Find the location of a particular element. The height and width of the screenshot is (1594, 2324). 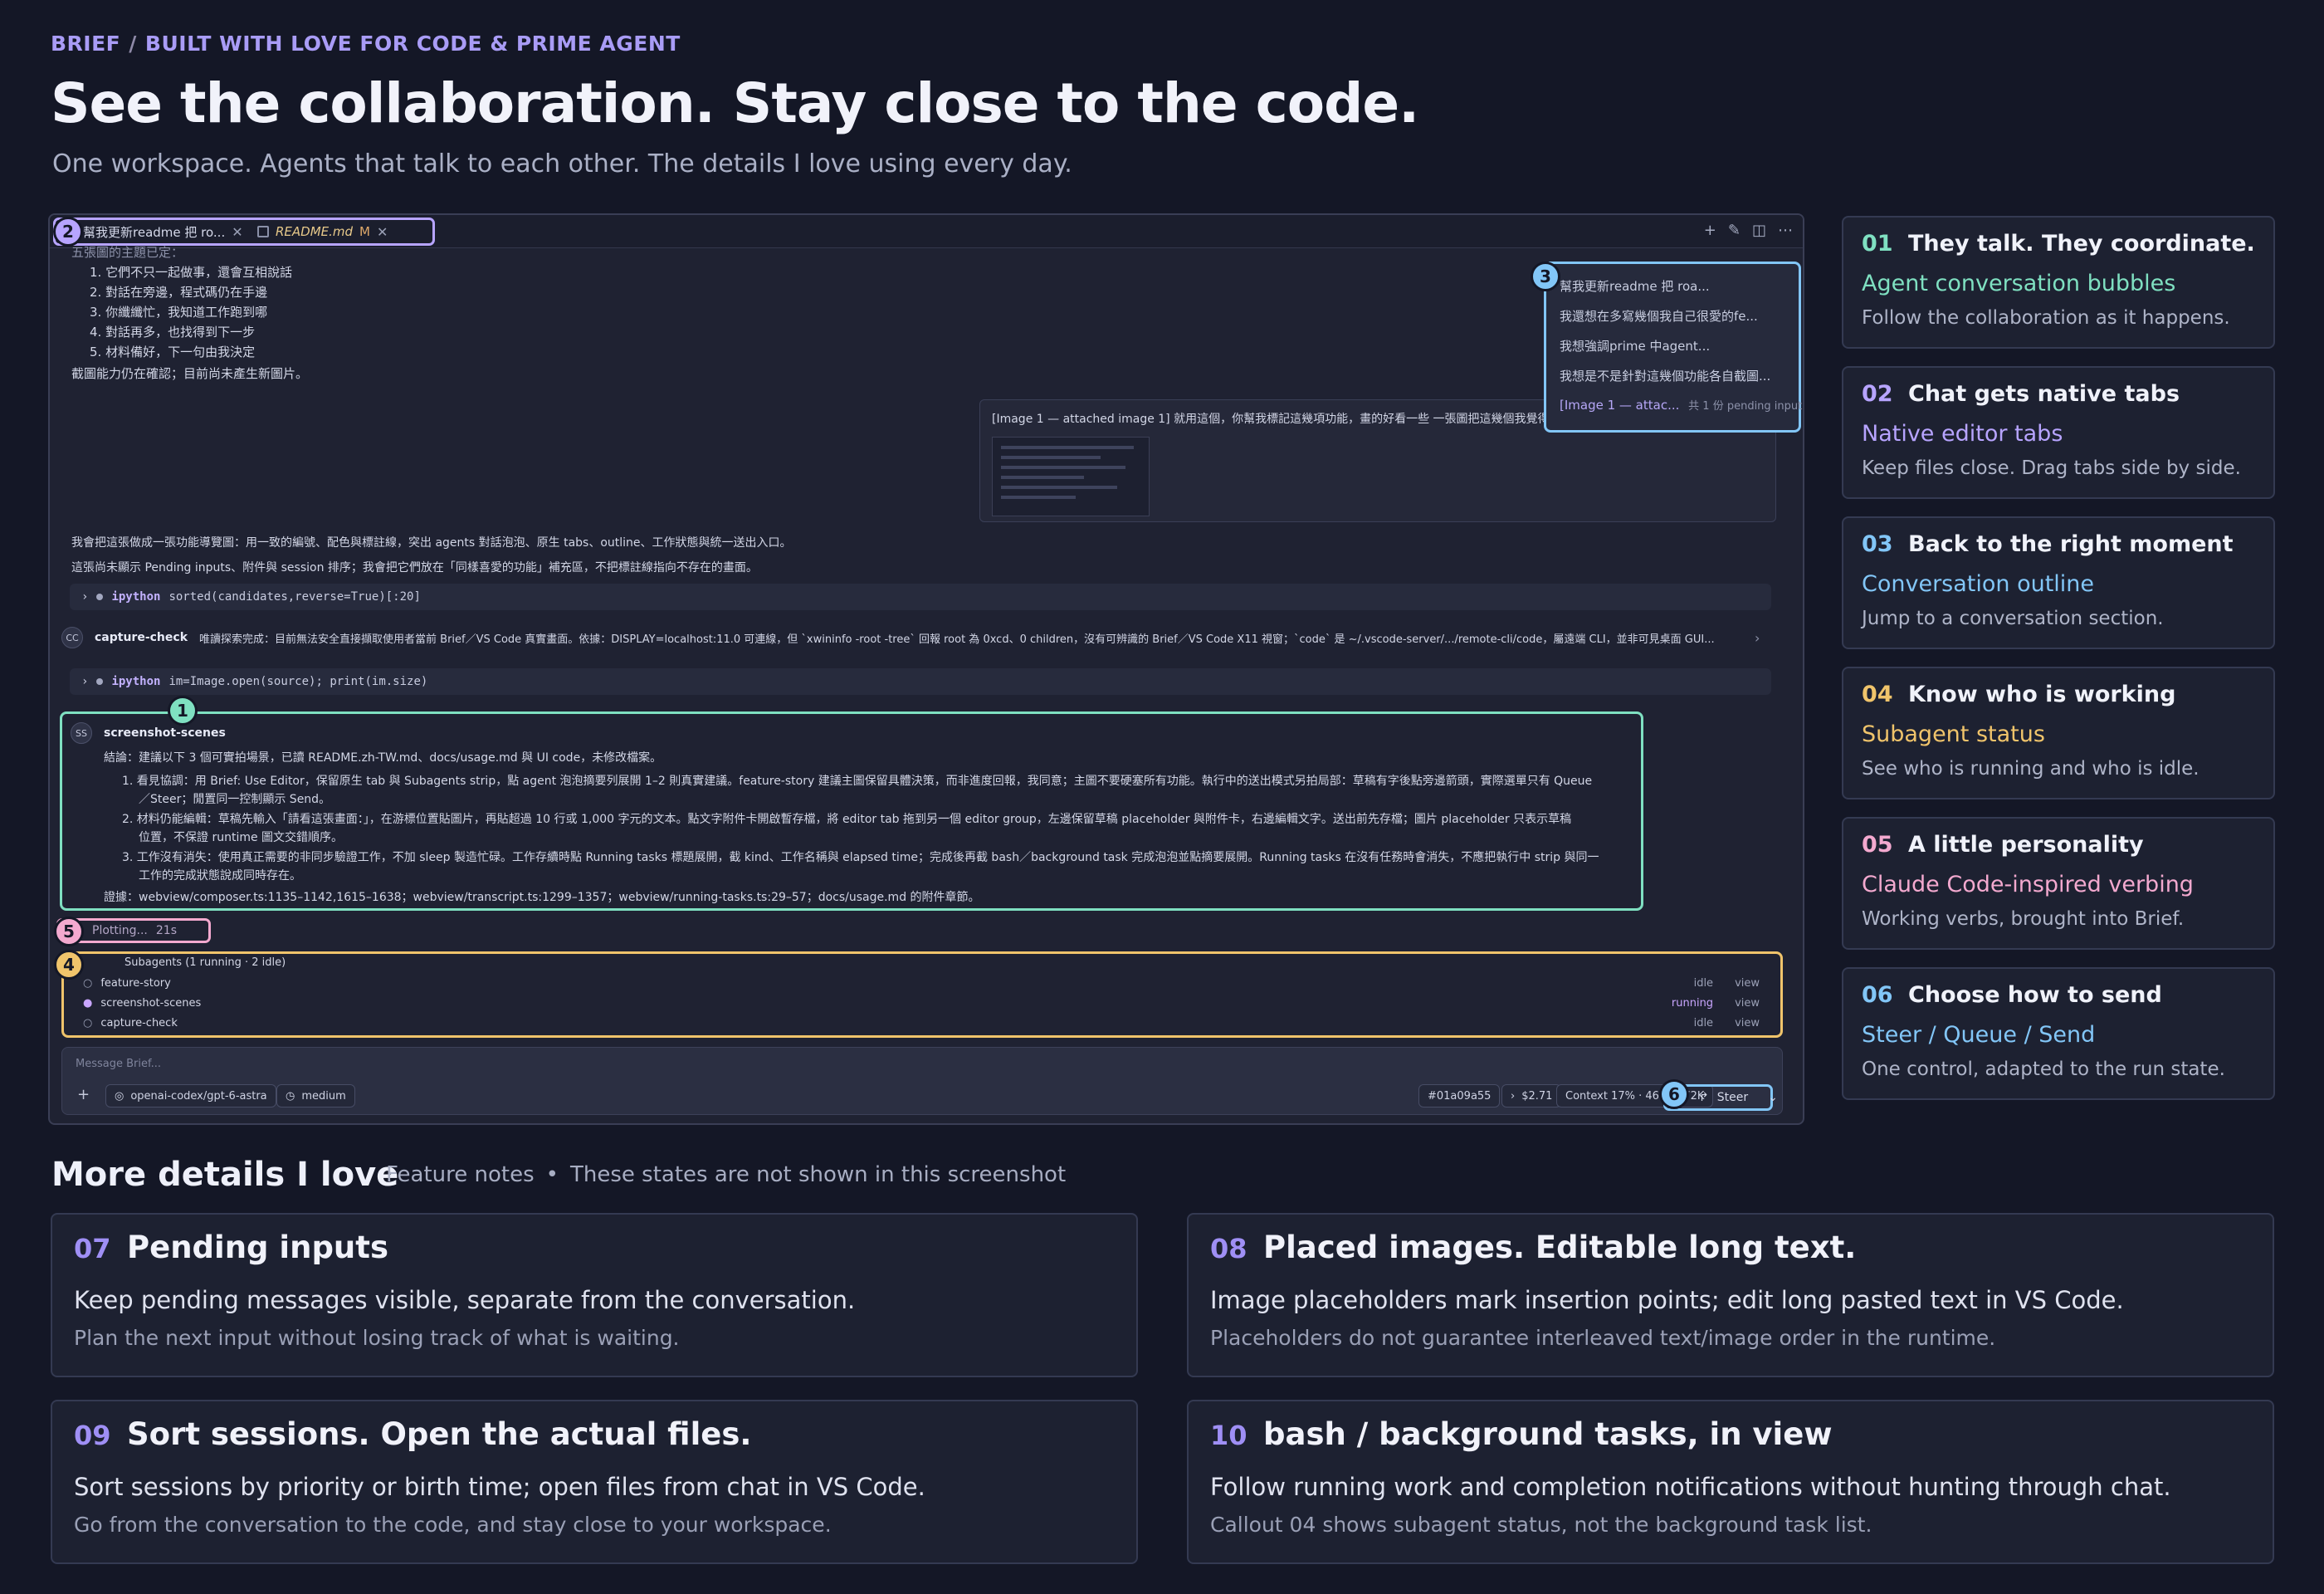

callout-badge: 5 is located at coordinates (69, 931).